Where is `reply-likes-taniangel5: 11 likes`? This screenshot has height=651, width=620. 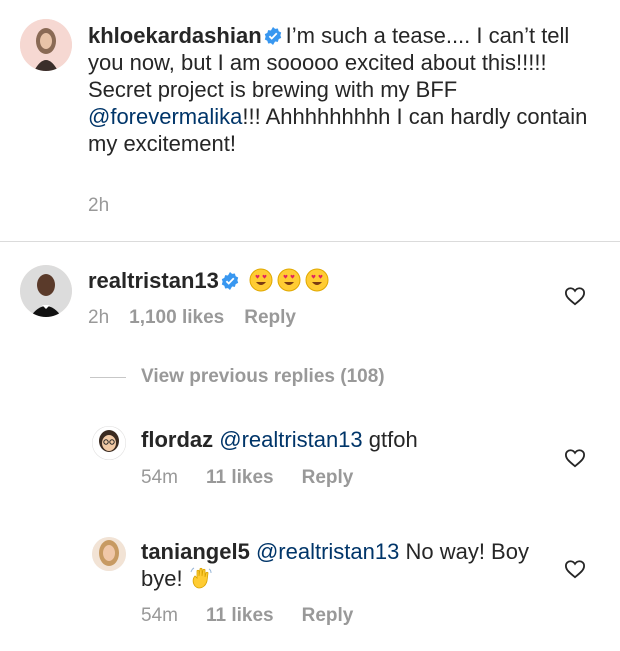 reply-likes-taniangel5: 11 likes is located at coordinates (240, 615).